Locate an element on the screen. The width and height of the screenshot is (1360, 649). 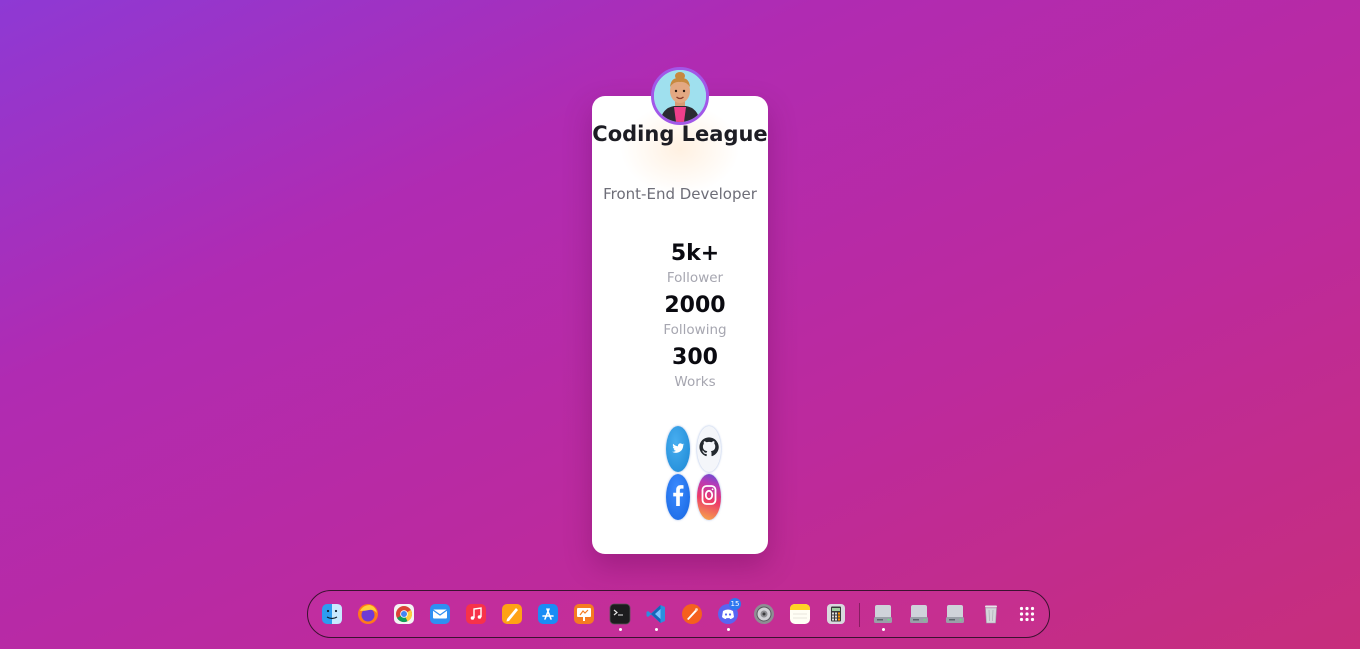
dock-item-keynote is located at coordinates (584, 614).